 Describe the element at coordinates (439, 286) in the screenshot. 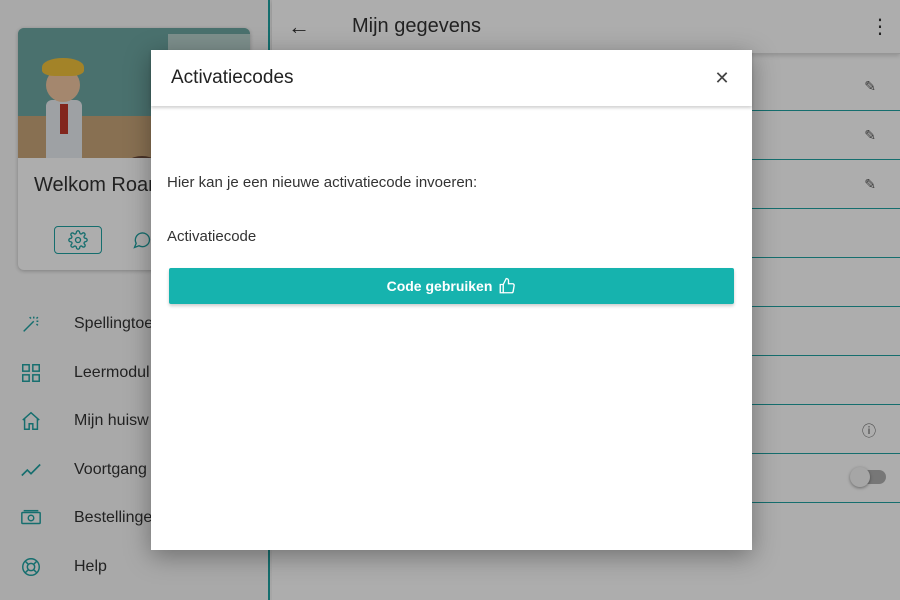

I see `use-code-button-label: Code gebruiken` at that location.